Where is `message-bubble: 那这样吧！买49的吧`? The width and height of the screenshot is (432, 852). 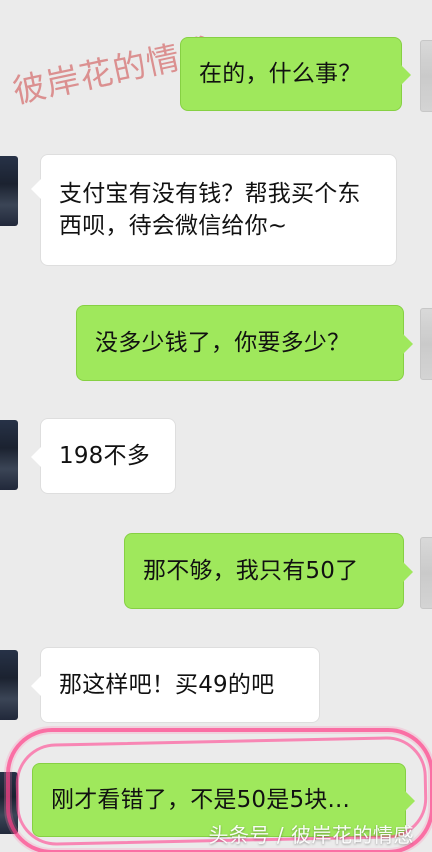
message-bubble: 那这样吧！买49的吧 is located at coordinates (175, 685).